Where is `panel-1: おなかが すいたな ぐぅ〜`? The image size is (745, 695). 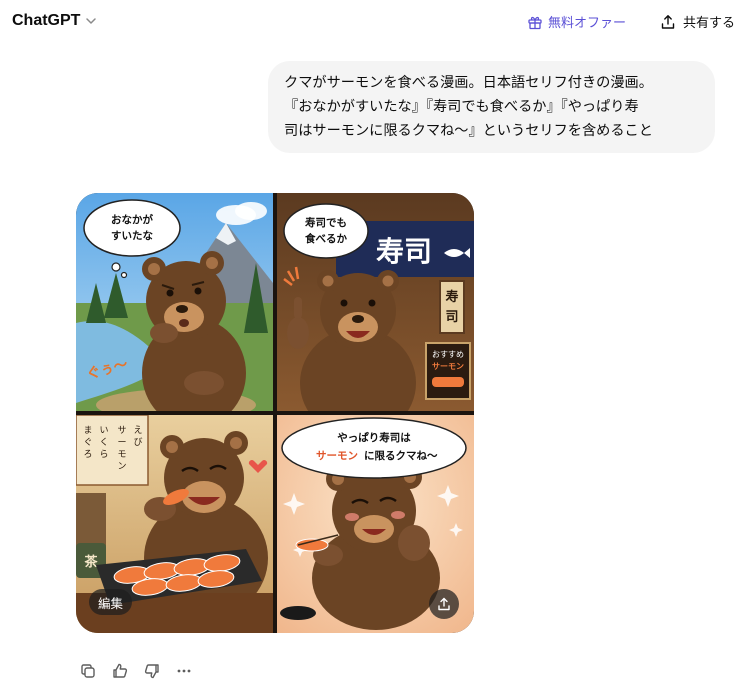
panel-1: おなかが すいたな ぐぅ〜 is located at coordinates (174, 310).